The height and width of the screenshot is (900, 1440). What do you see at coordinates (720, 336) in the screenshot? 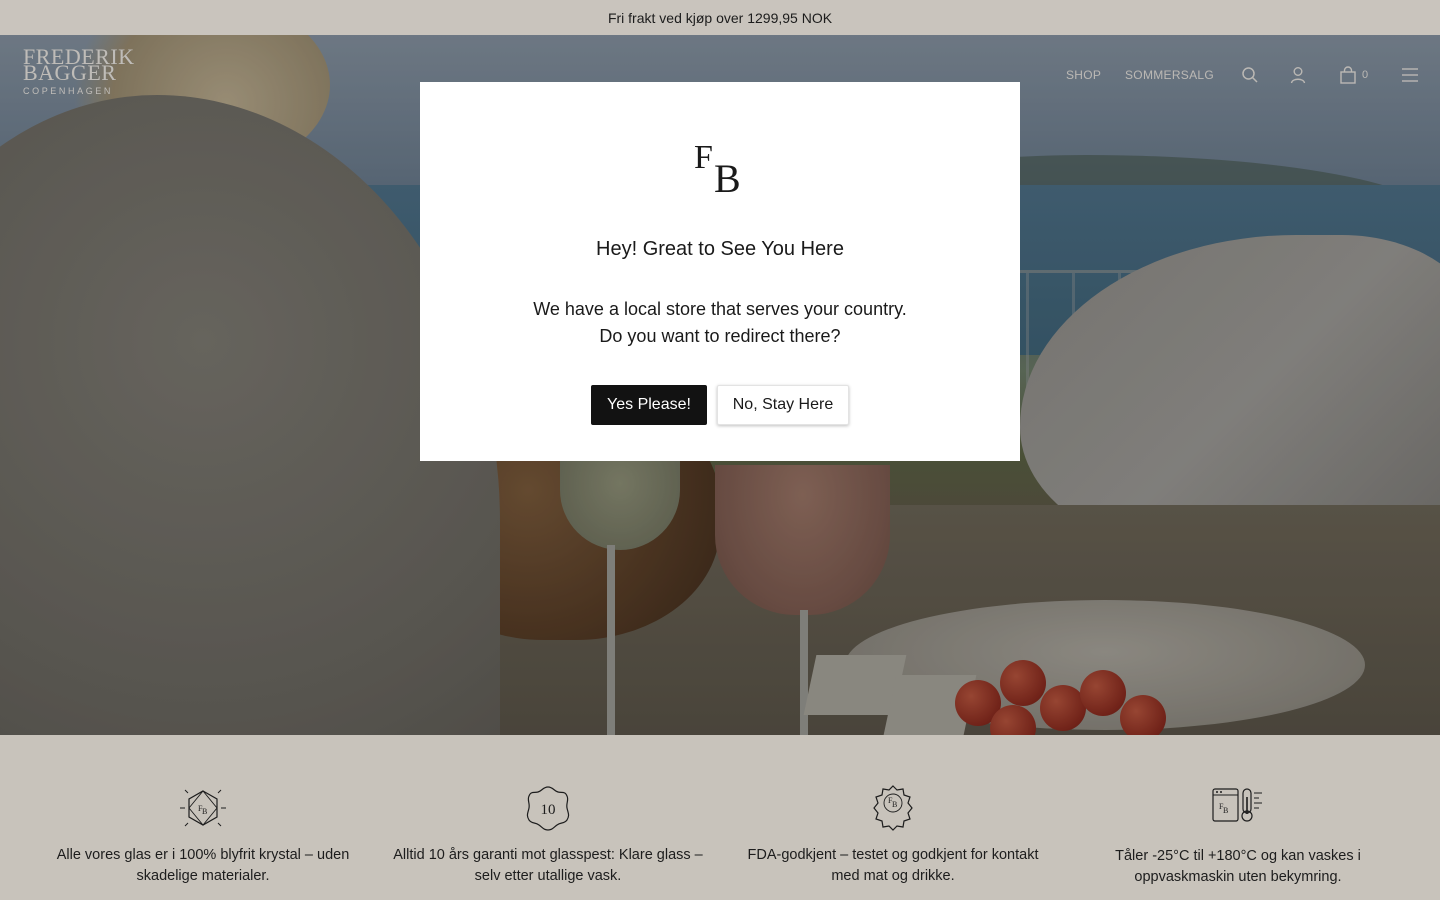
I see `modal-message-line-2: Do you want to redirect there?` at bounding box center [720, 336].